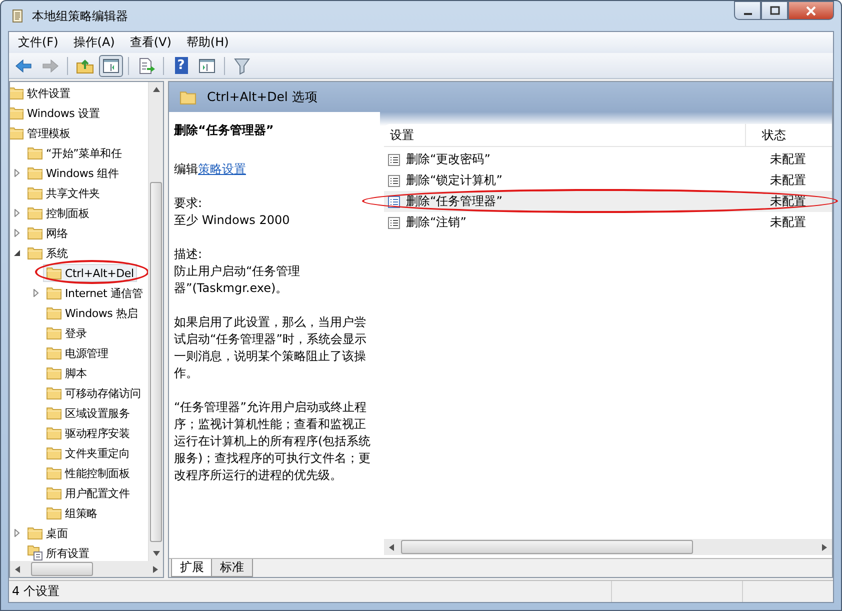 This screenshot has width=842, height=611. Describe the element at coordinates (42, 93) in the screenshot. I see `tree-item: 软件设置` at that location.